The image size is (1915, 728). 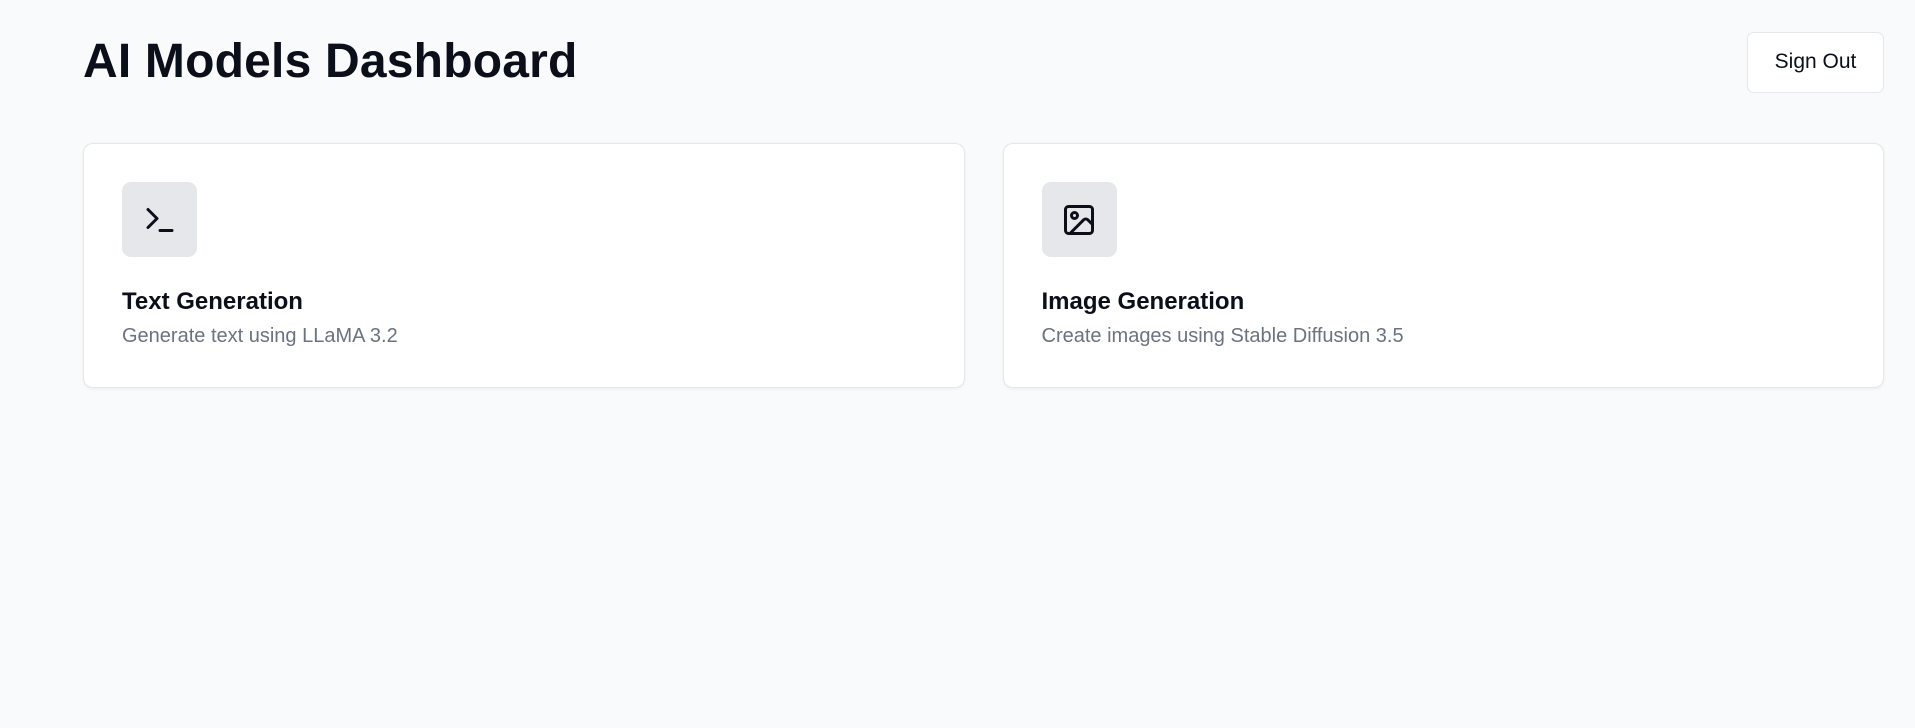 What do you see at coordinates (1222, 336) in the screenshot?
I see `card-description: Create images using Stable Diffusion 3.5` at bounding box center [1222, 336].